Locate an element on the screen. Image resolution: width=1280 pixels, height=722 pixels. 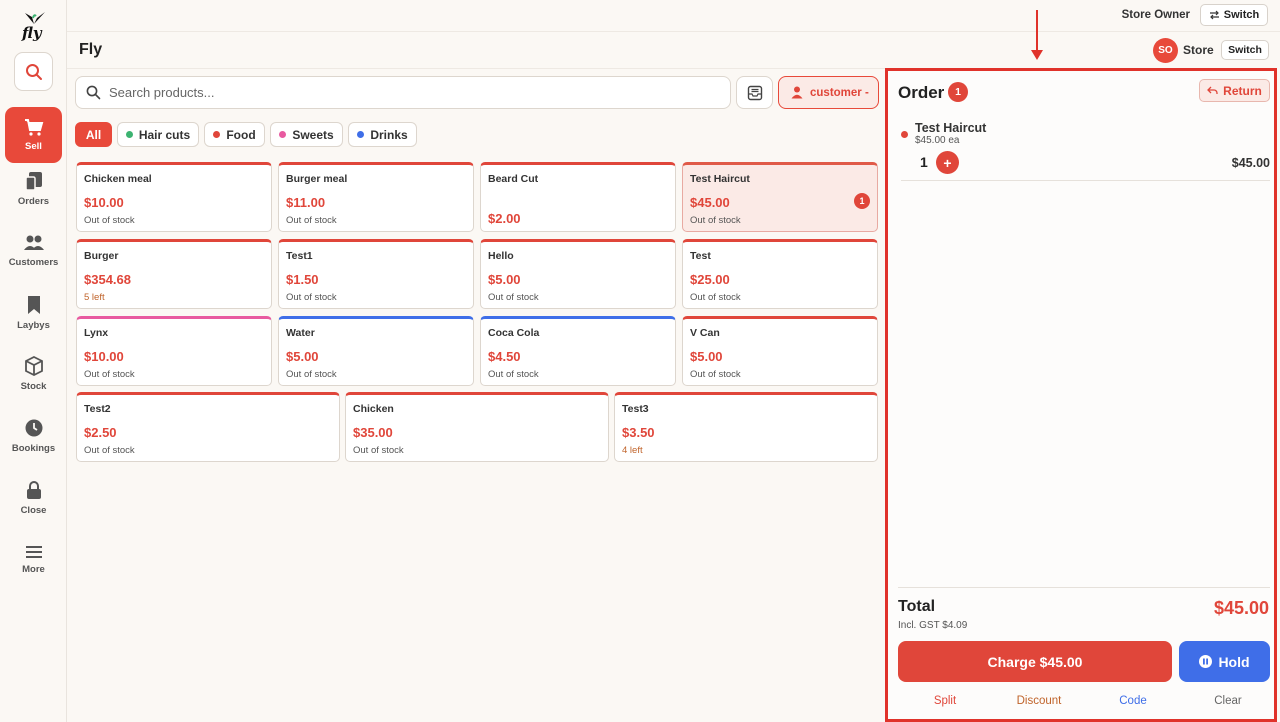
search-icon is located at coordinates (33, 71).